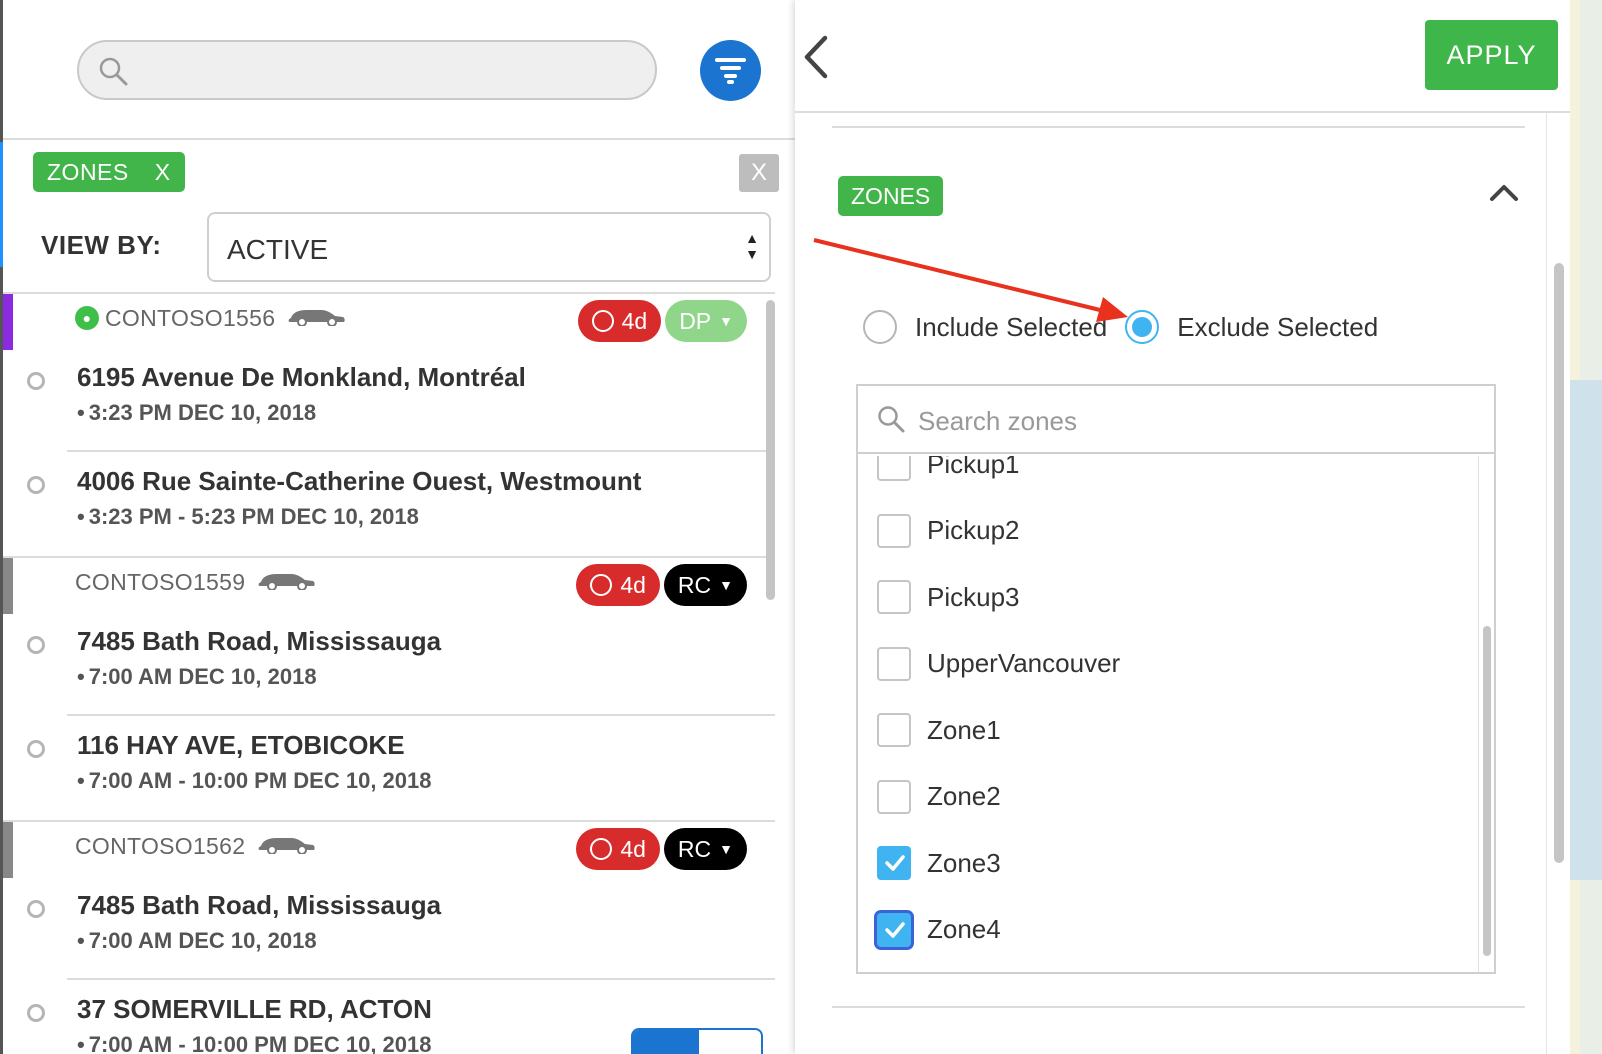  Describe the element at coordinates (163, 172) in the screenshot. I see `remove-chip-button: X` at that location.